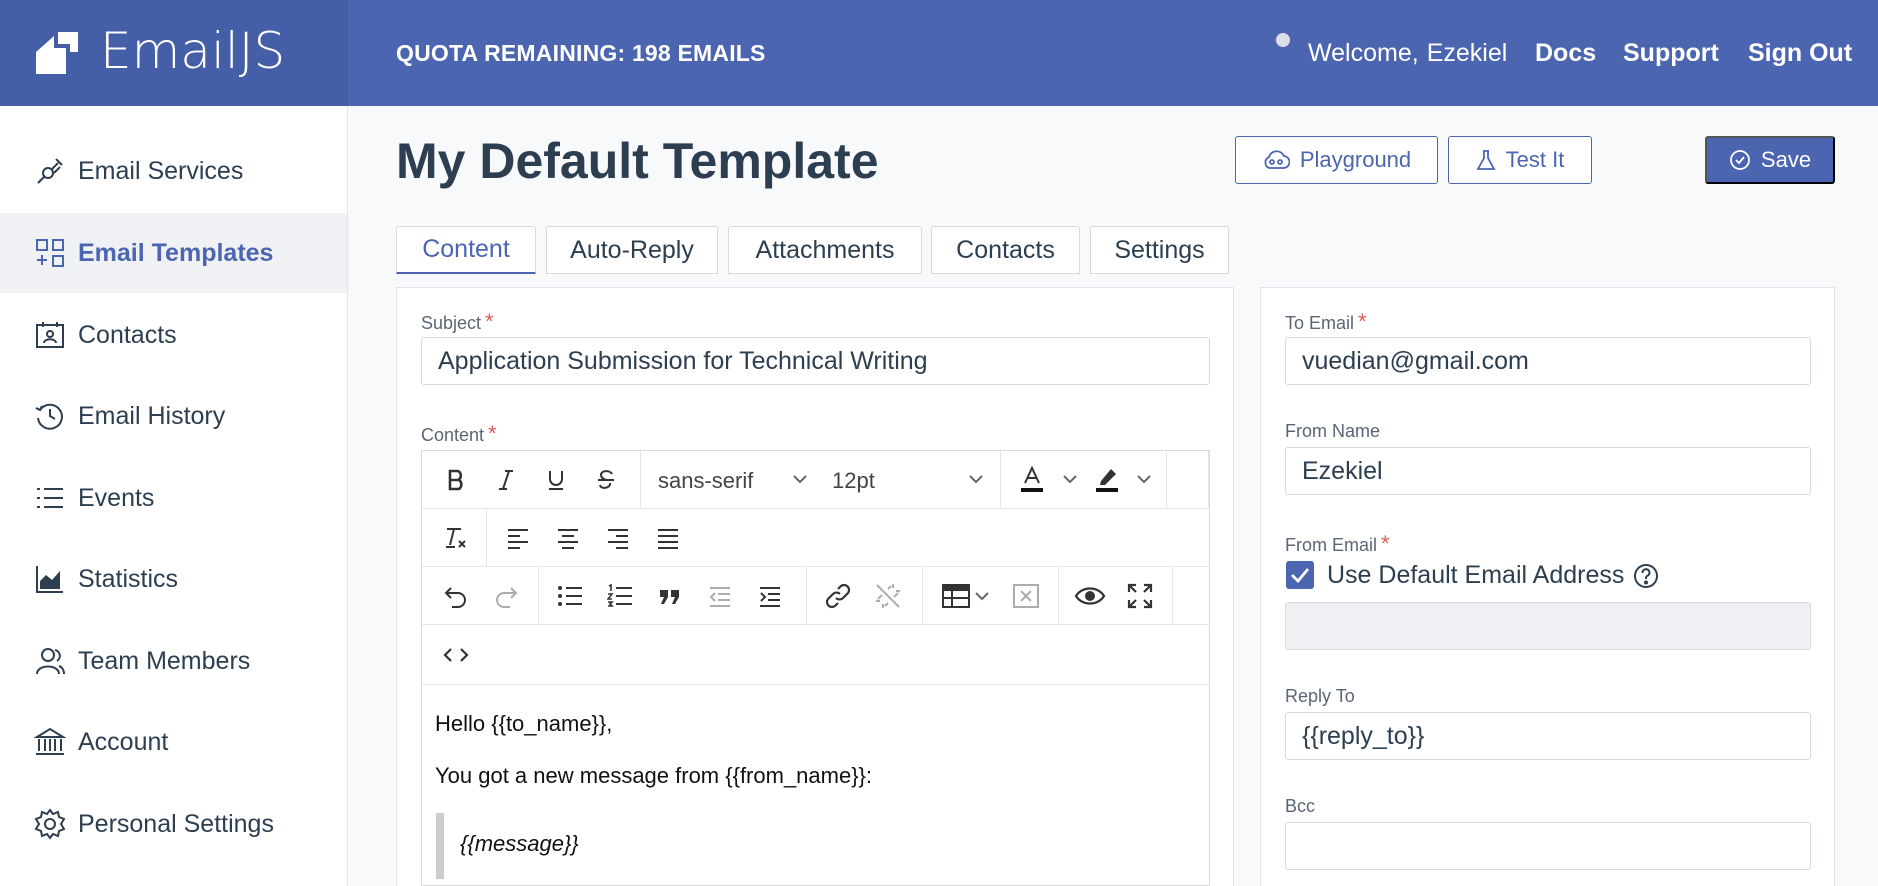  I want to click on to-email-input: vuedian@gmail.com, so click(1548, 361).